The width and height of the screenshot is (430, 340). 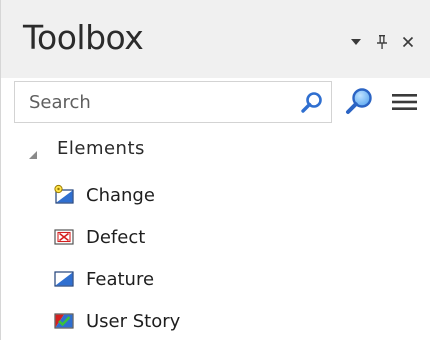 I want to click on feature-icon, so click(x=64, y=279).